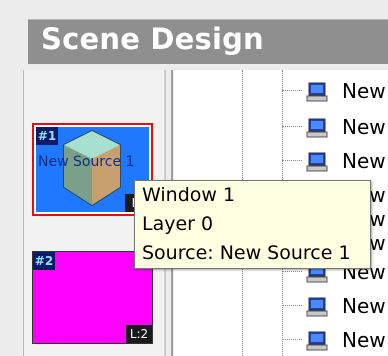 The height and width of the screenshot is (356, 388). What do you see at coordinates (44, 261) in the screenshot?
I see `window-number-badge: #2` at bounding box center [44, 261].